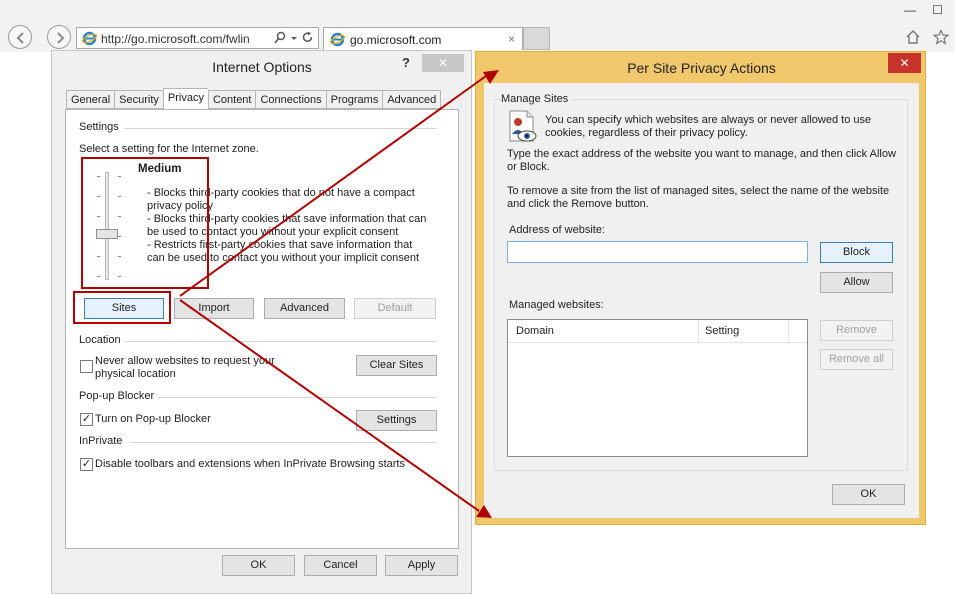 The height and width of the screenshot is (594, 955). I want to click on inprivate-checkbox: ✓, so click(86, 464).